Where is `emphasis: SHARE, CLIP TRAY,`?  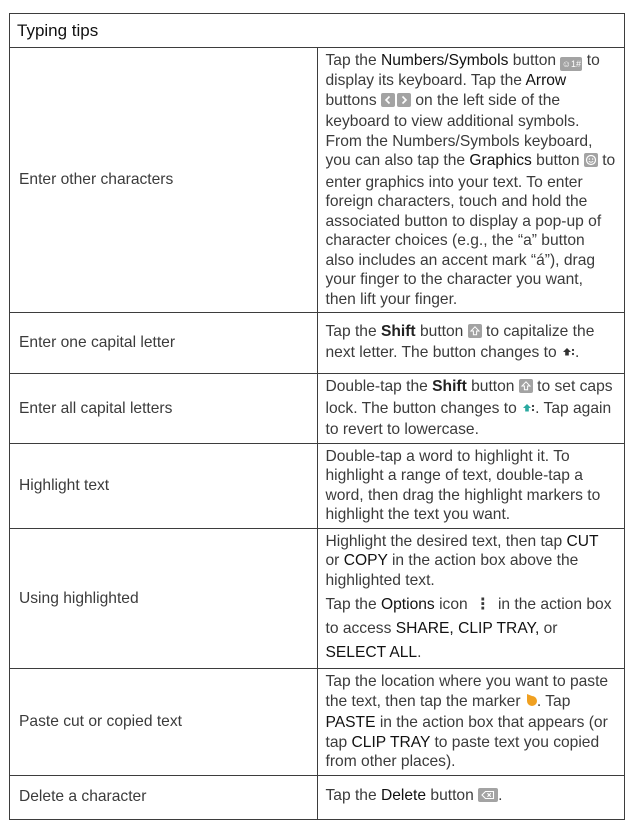 emphasis: SHARE, CLIP TRAY, is located at coordinates (467, 628).